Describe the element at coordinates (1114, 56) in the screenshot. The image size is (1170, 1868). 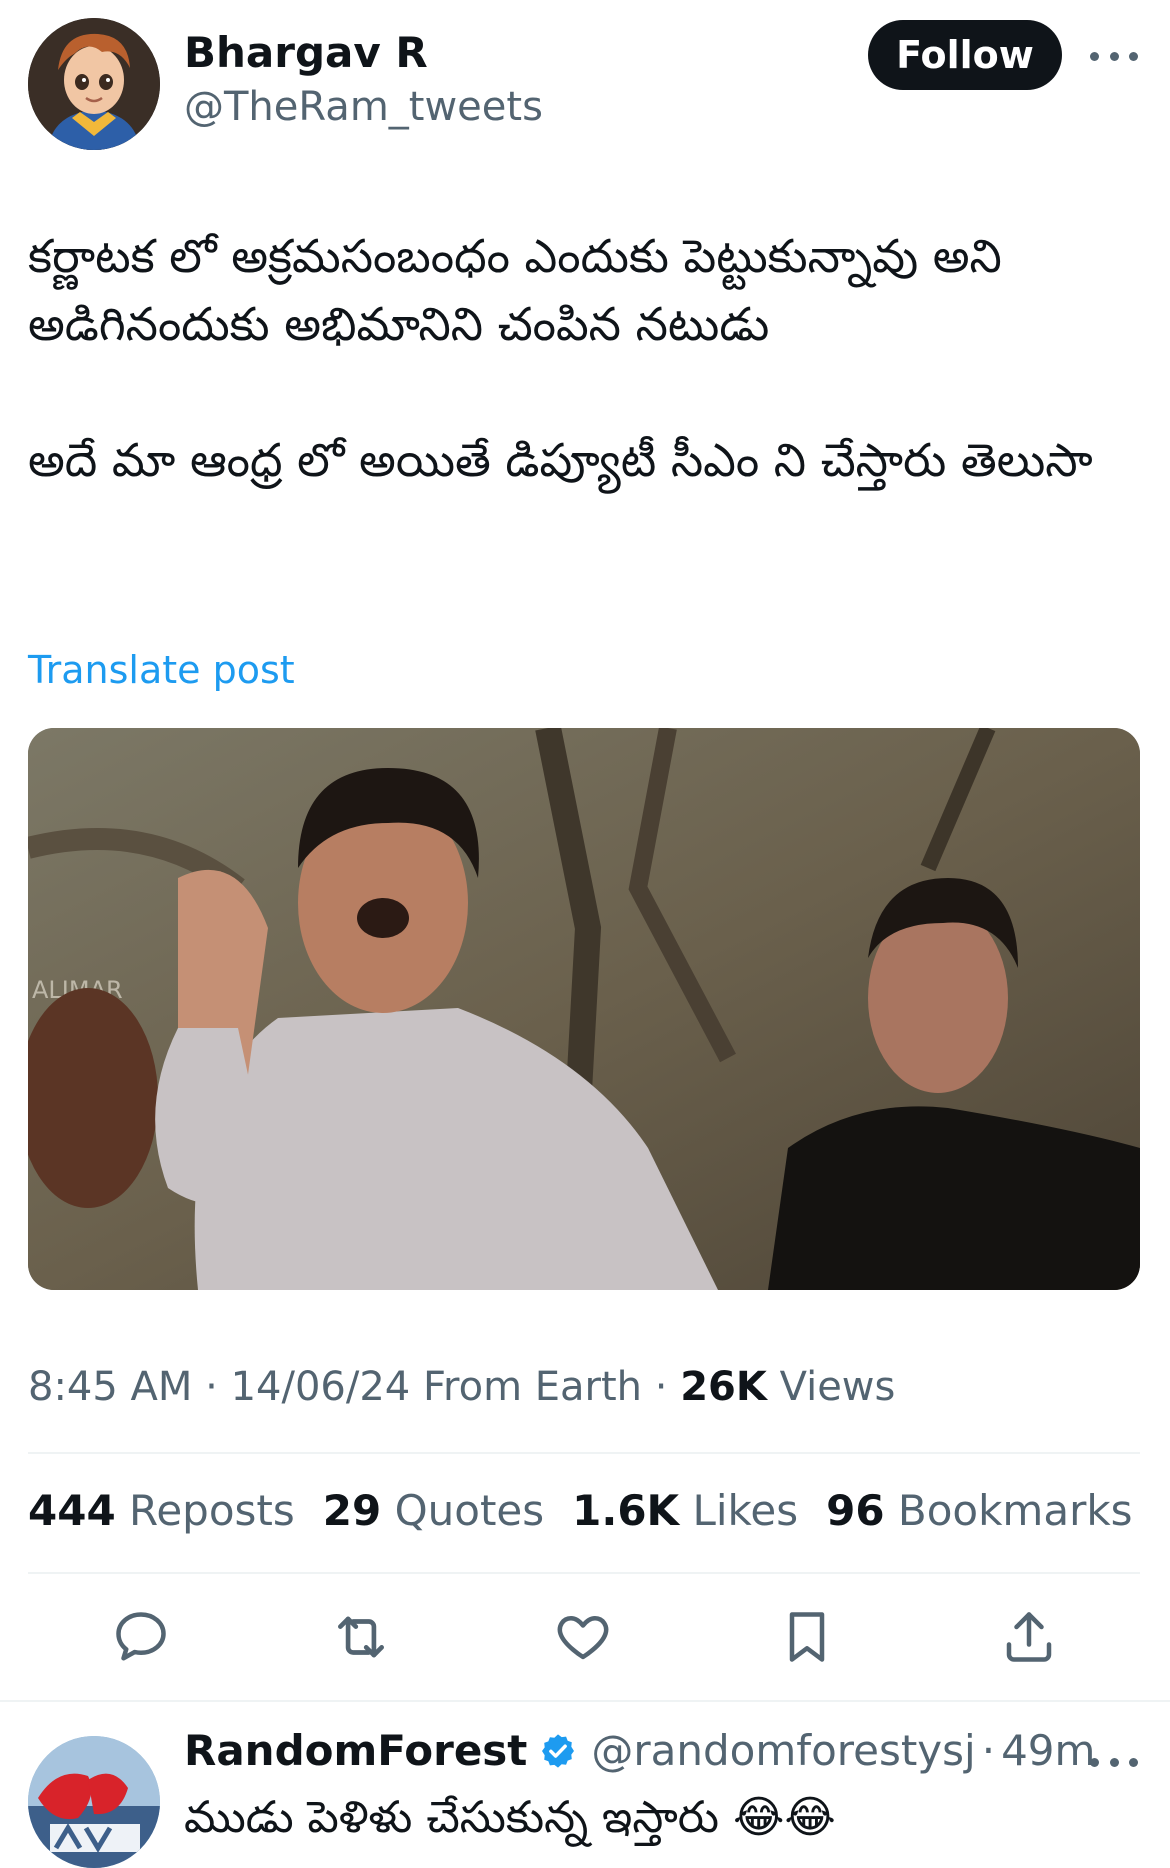
I see `more-options-icon` at that location.